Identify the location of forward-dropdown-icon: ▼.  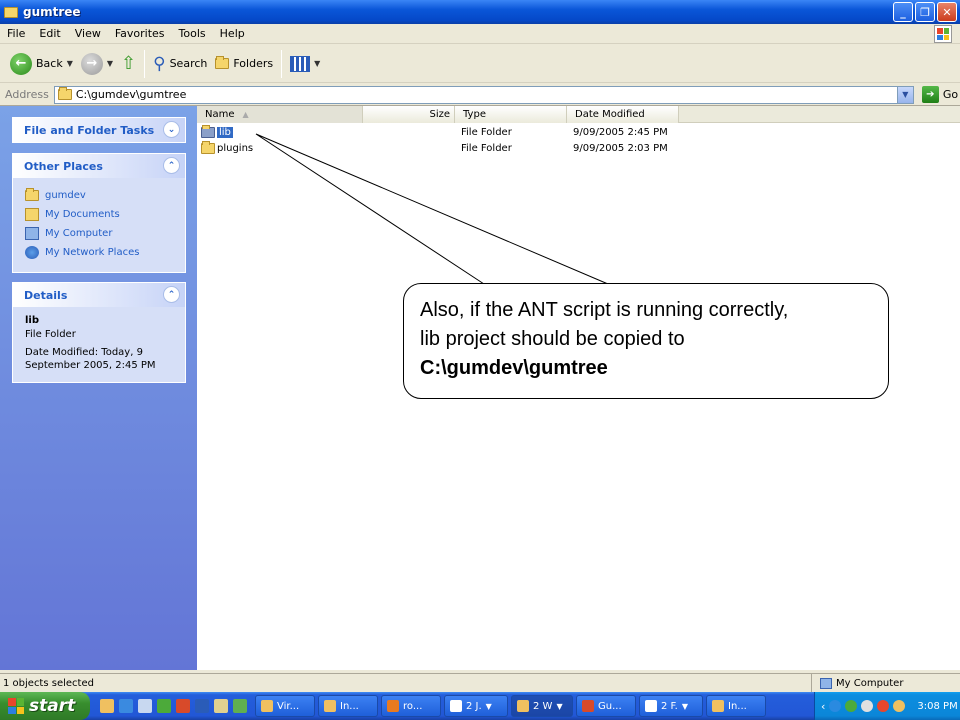
(110, 63).